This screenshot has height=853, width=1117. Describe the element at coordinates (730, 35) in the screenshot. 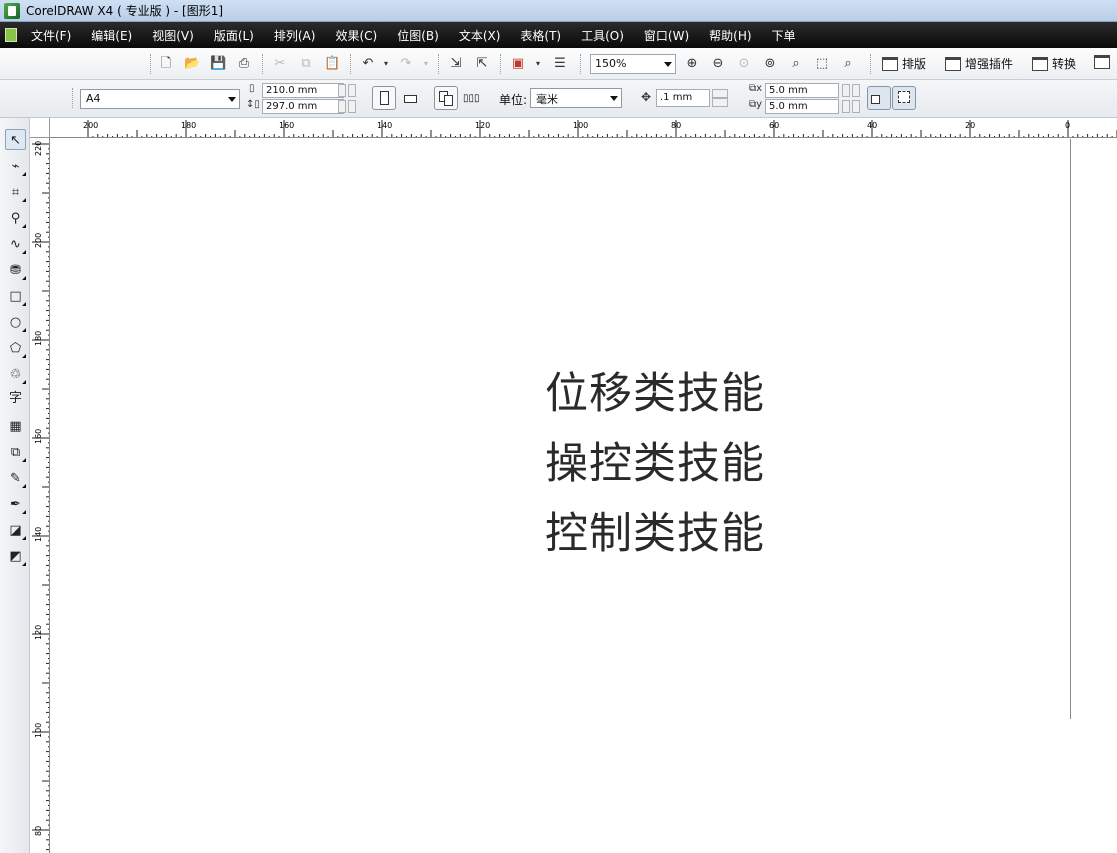

I see `menu-help: 帮助(H)` at that location.